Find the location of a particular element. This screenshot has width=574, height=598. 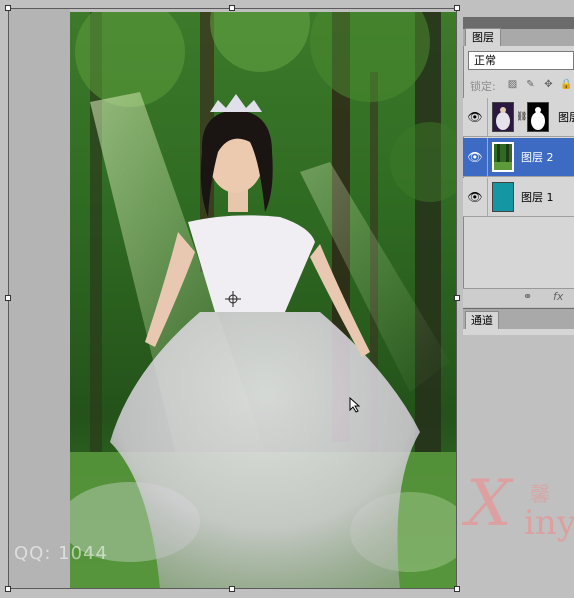

transform-handle-middle-left is located at coordinates (8, 298).